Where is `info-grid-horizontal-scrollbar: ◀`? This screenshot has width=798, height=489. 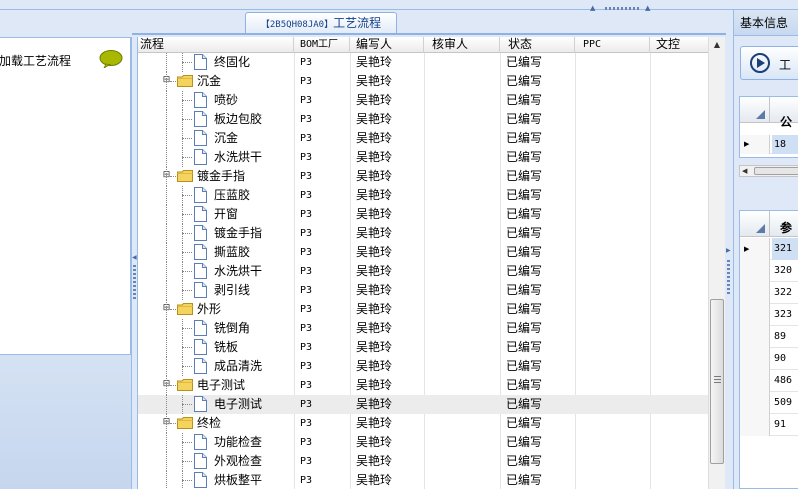
info-grid-horizontal-scrollbar: ◀ is located at coordinates (768, 171).